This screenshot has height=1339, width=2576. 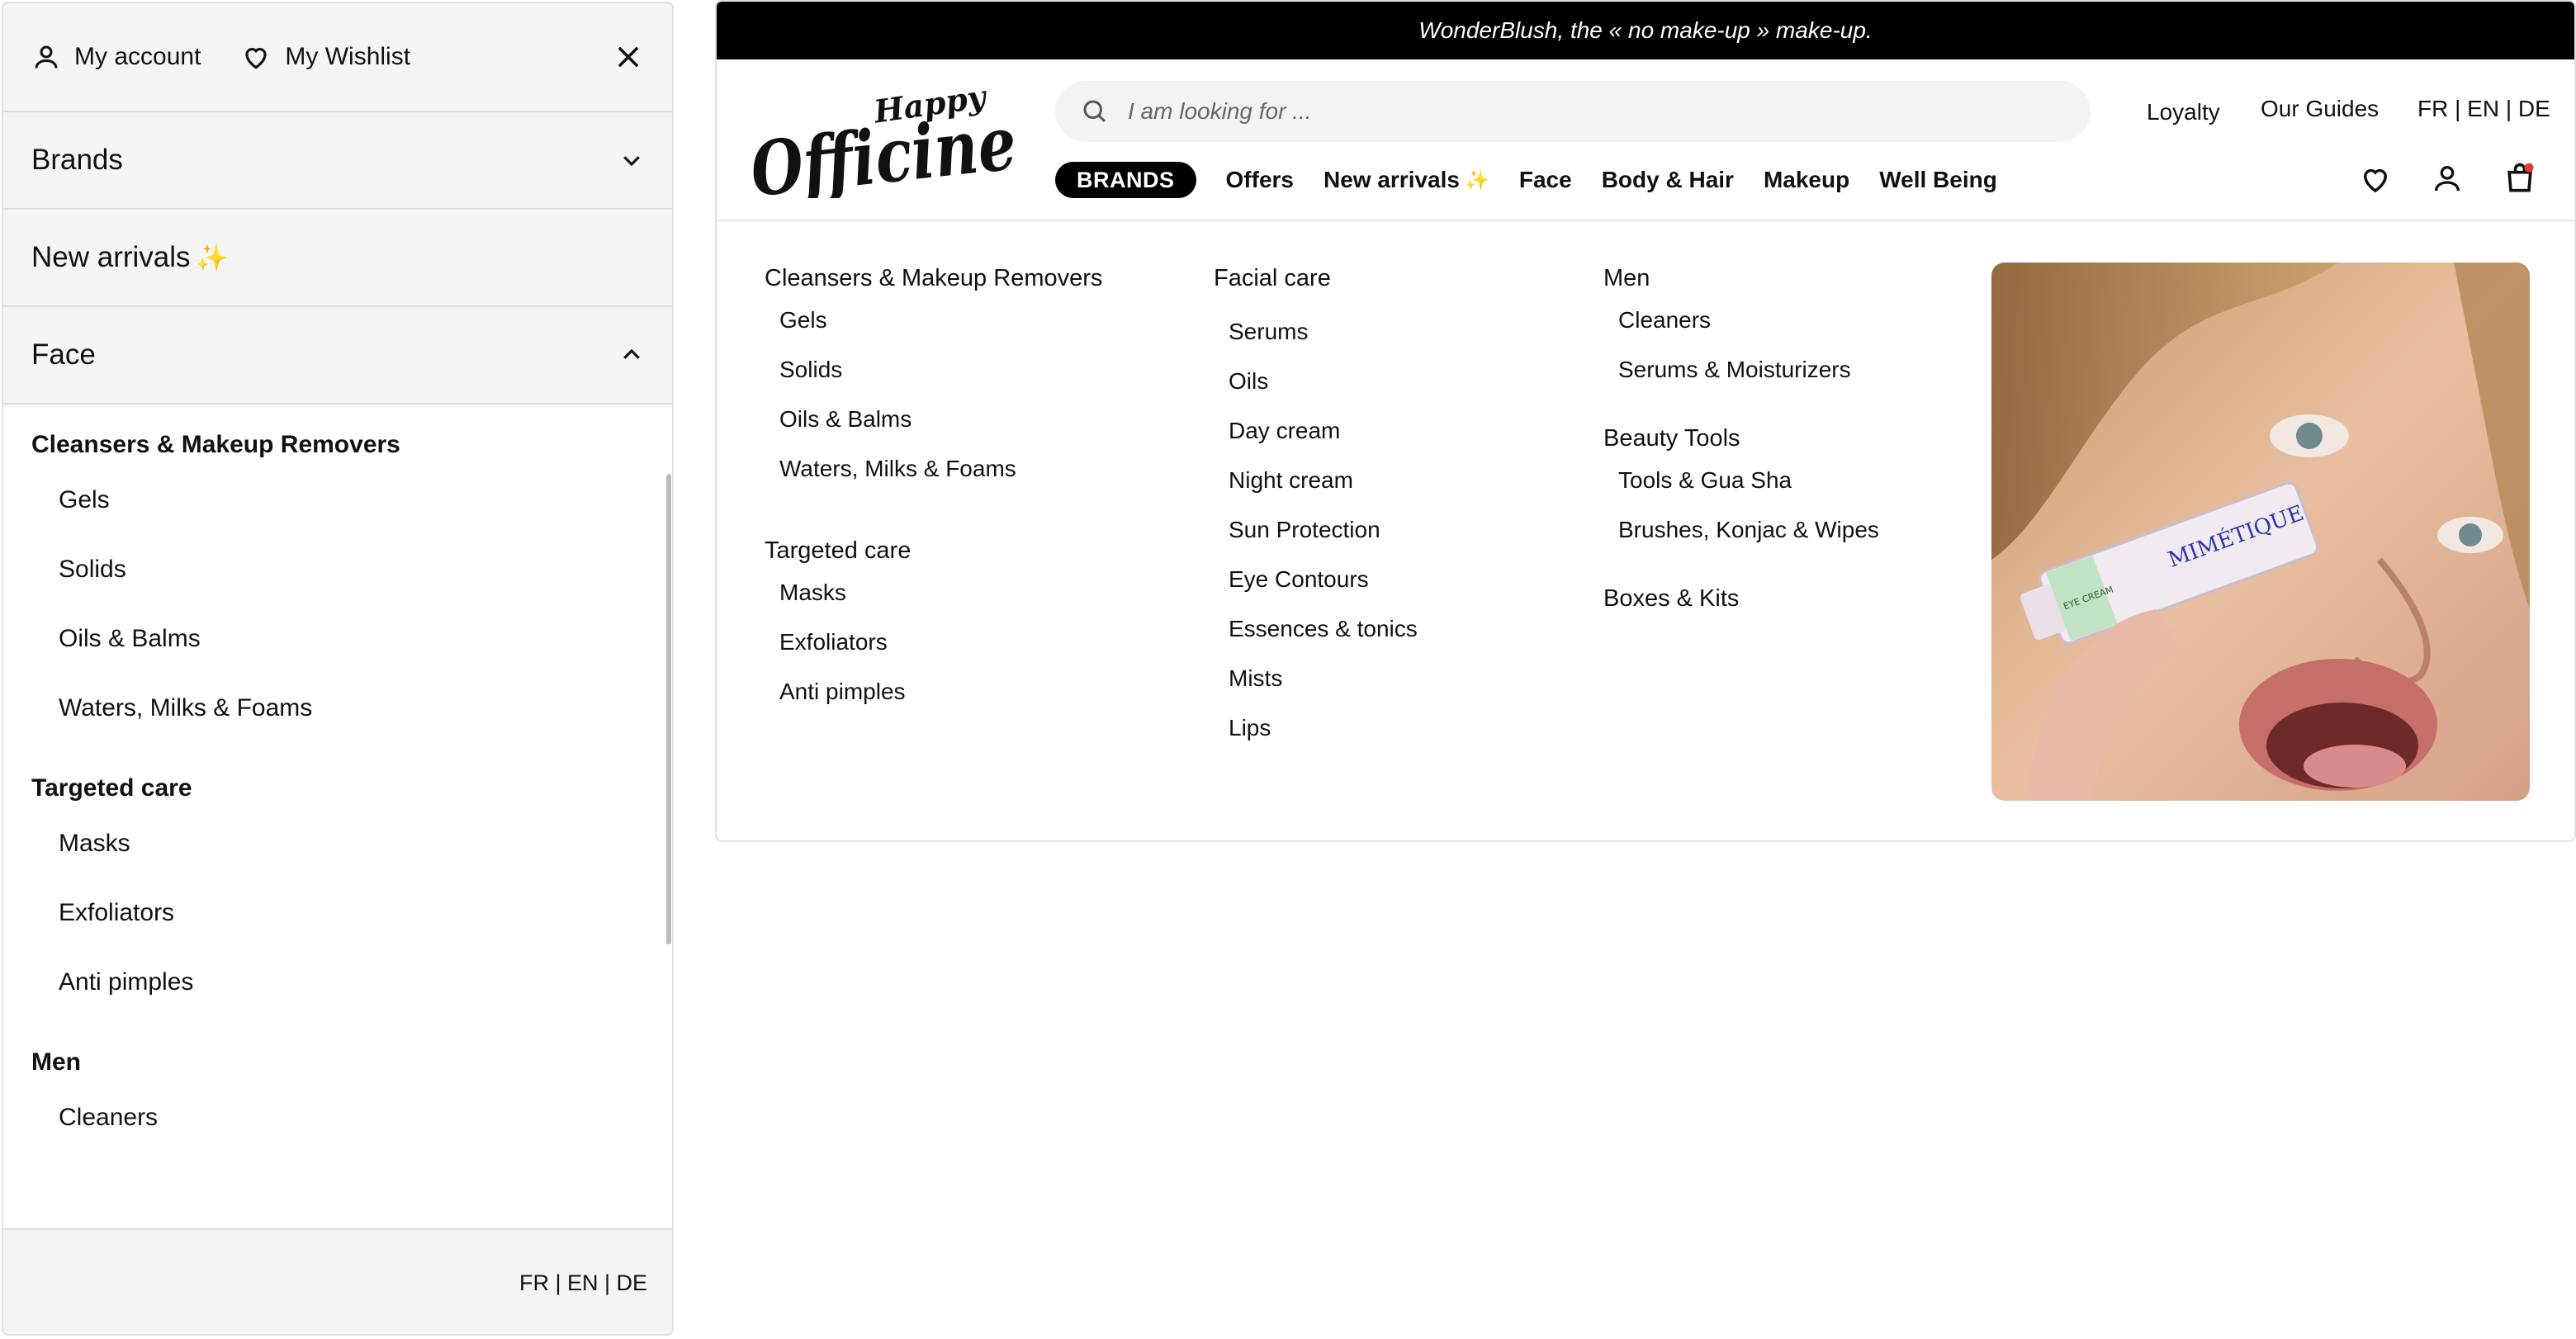 I want to click on group-title: Cleansers & Makeup Removers, so click(x=351, y=445).